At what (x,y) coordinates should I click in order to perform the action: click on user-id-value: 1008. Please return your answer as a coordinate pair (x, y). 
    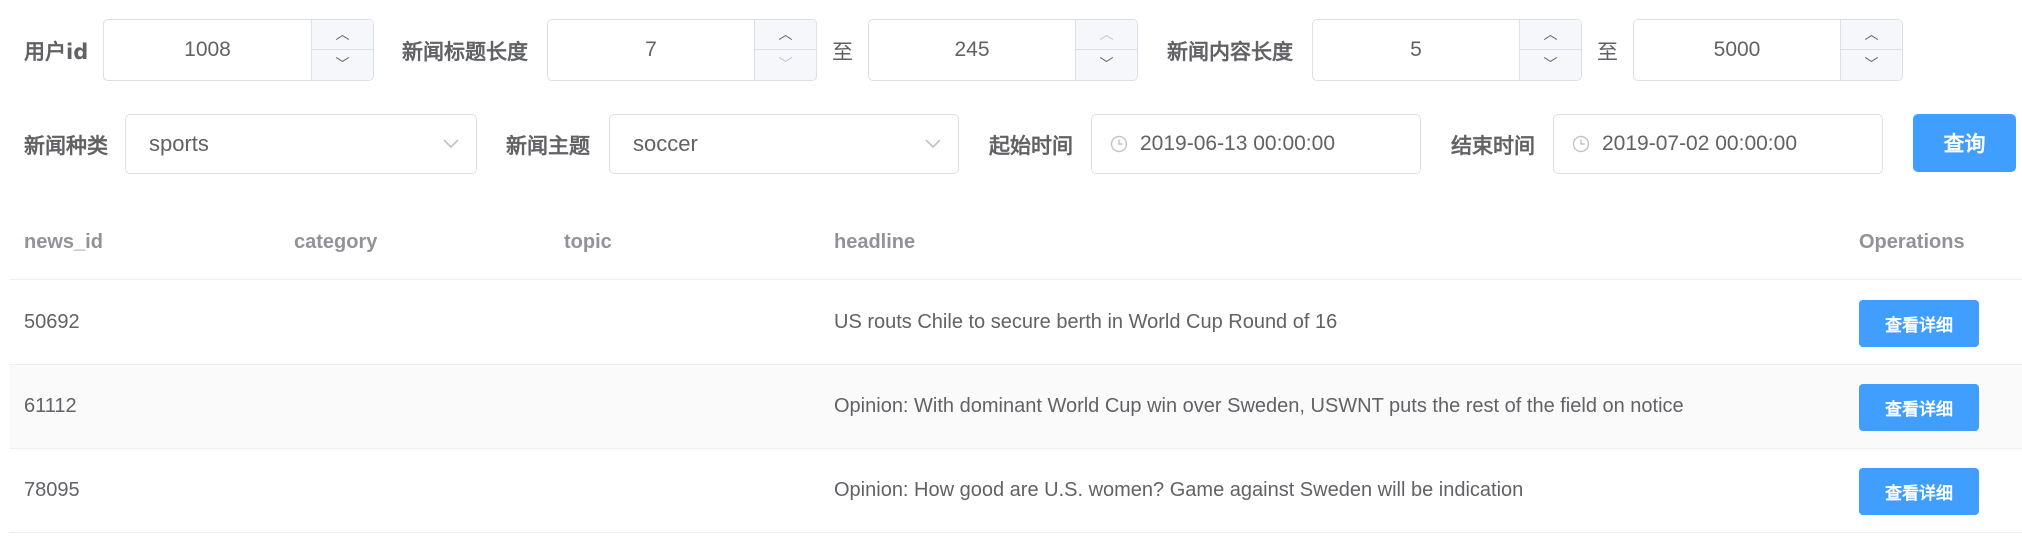
    Looking at the image, I should click on (207, 50).